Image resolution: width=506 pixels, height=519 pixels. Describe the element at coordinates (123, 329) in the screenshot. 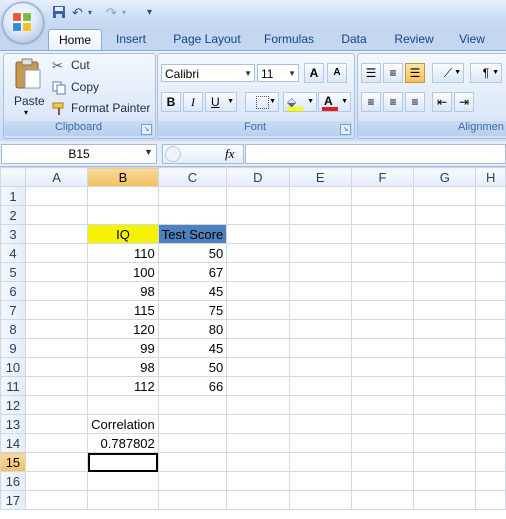

I see `cell-B8: 120` at that location.